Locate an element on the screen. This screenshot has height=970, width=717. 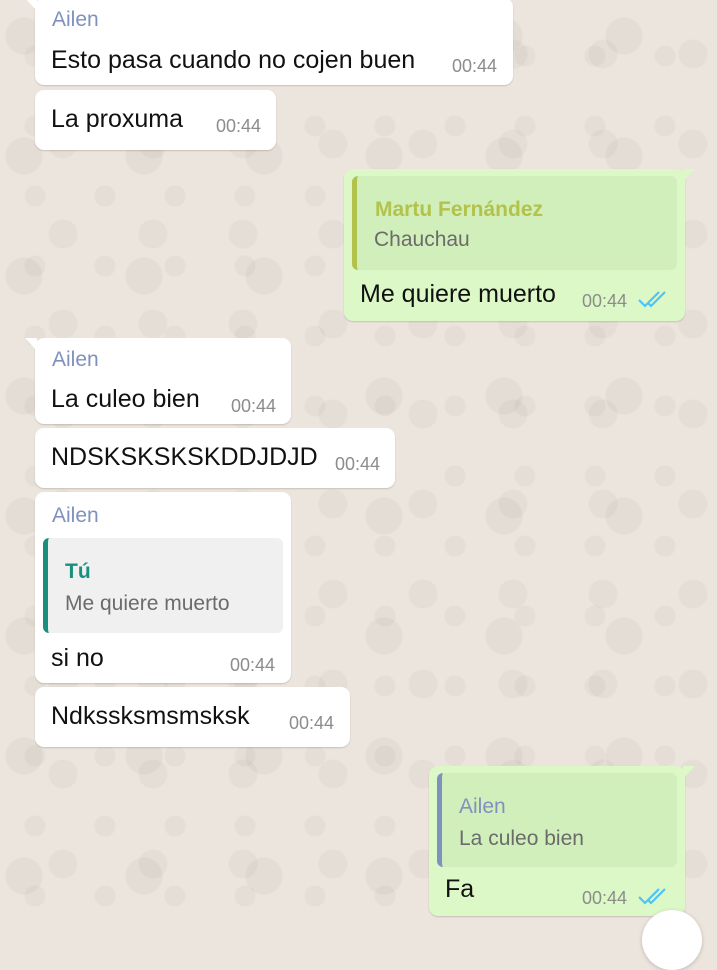
quoted-author: Tú is located at coordinates (78, 571).